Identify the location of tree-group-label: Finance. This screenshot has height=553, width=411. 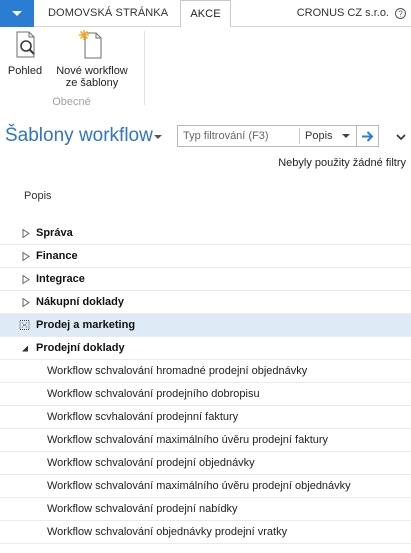
(57, 256).